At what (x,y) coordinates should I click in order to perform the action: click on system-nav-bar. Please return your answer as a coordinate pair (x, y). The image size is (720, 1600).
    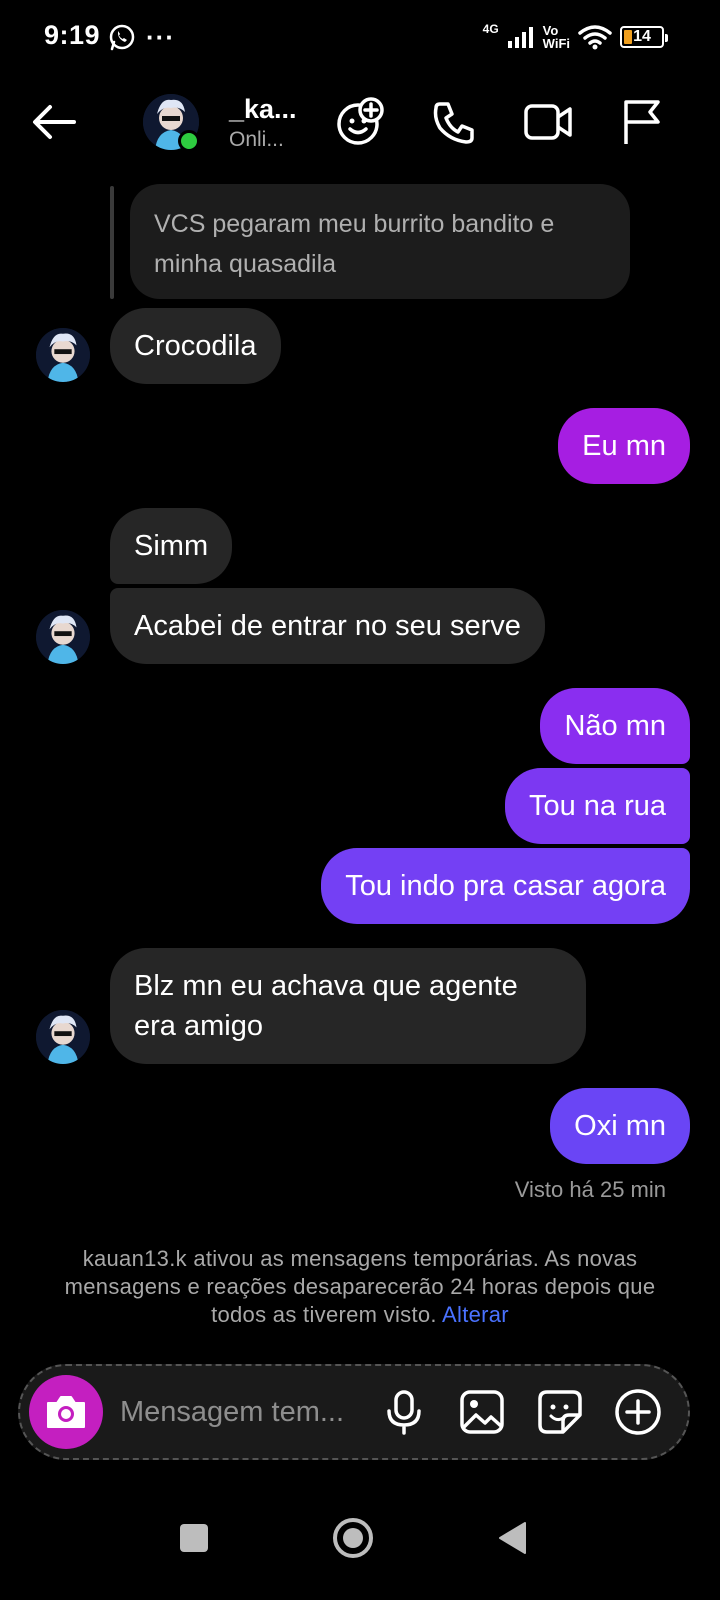
    Looking at the image, I should click on (360, 1545).